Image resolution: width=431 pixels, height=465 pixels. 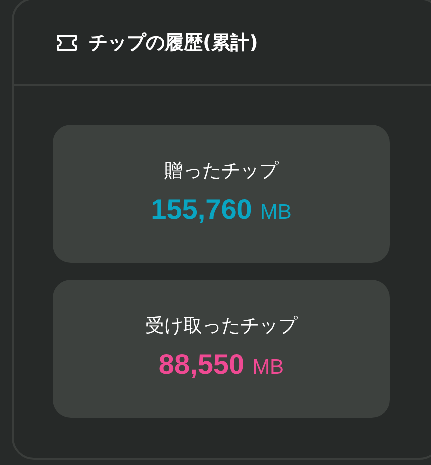 What do you see at coordinates (201, 365) in the screenshot?
I see `stat-value: 88,550` at bounding box center [201, 365].